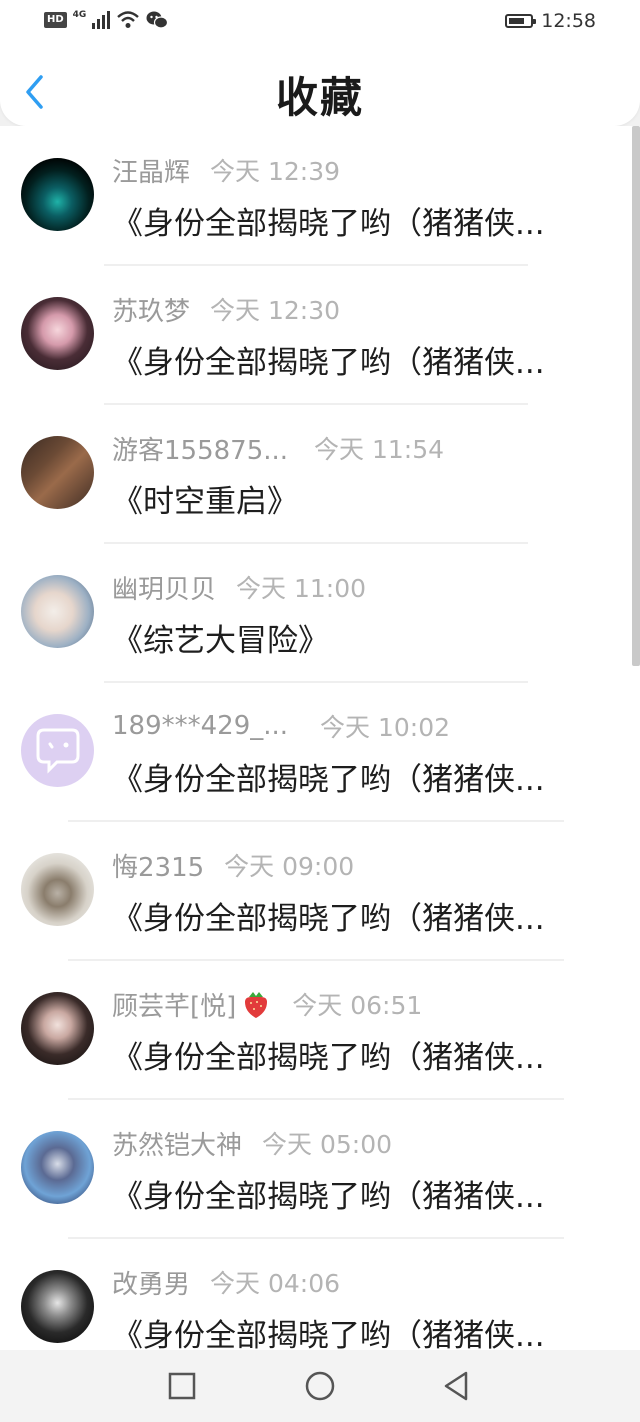  Describe the element at coordinates (275, 1283) in the screenshot. I see `timestamp: 今天 04:06` at that location.